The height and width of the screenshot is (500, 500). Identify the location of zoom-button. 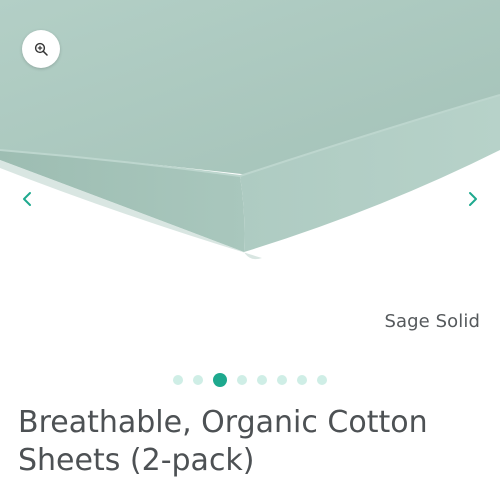
(41, 49).